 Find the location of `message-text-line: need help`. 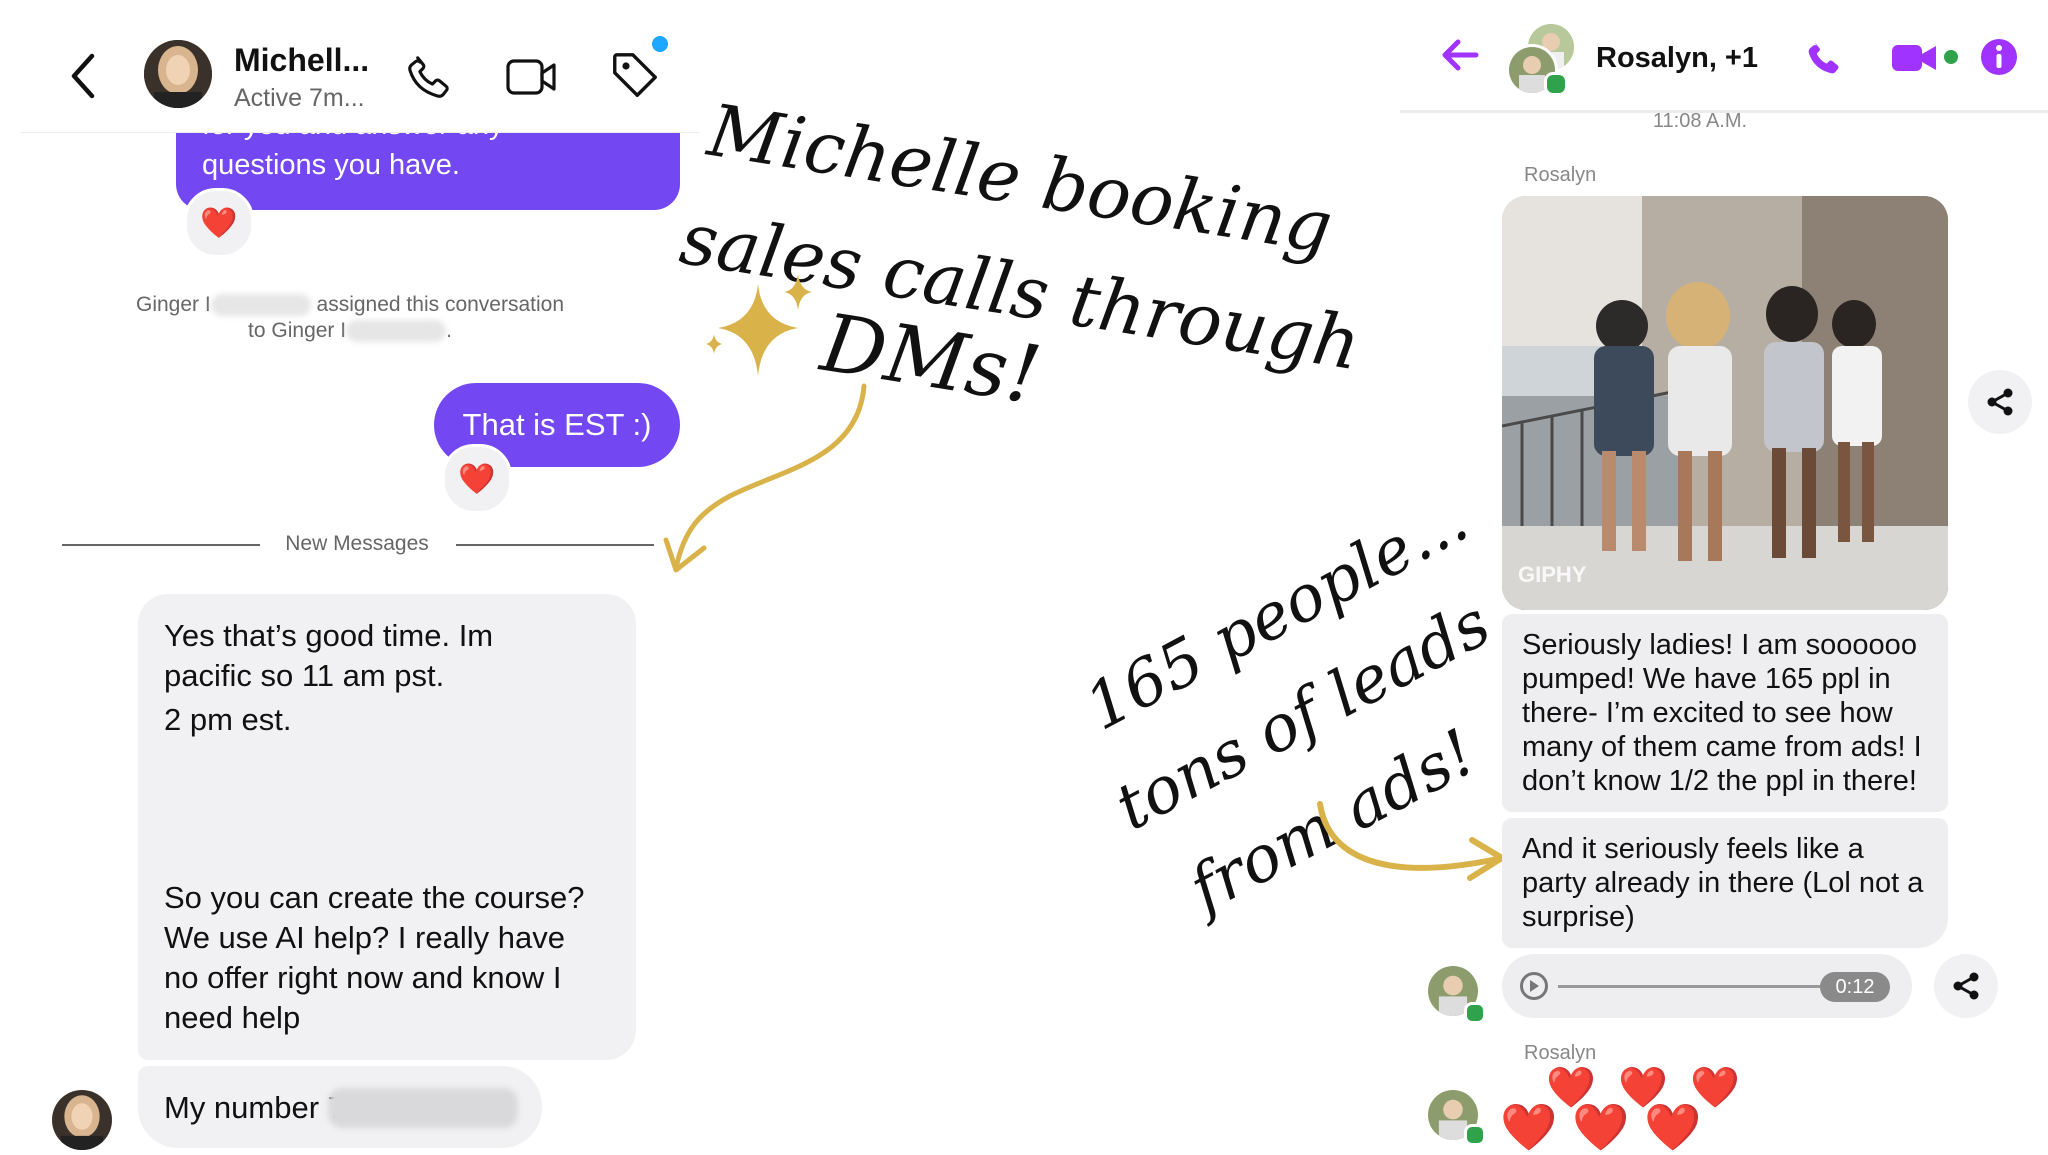

message-text-line: need help is located at coordinates (232, 1017).